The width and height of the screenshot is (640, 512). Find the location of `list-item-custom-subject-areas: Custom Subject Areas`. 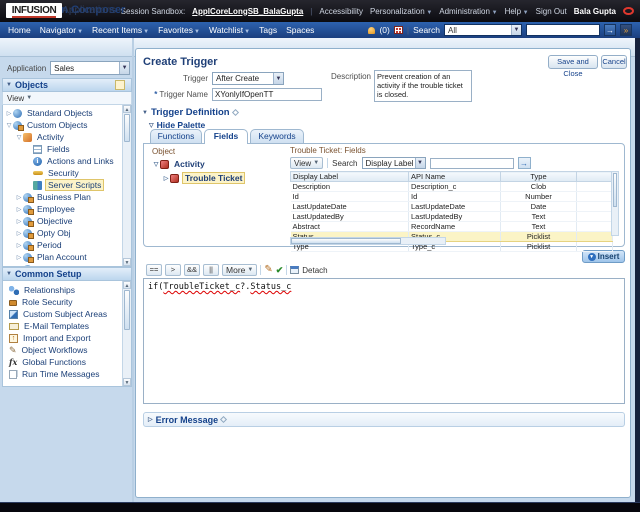

list-item-custom-subject-areas: Custom Subject Areas is located at coordinates (65, 314).